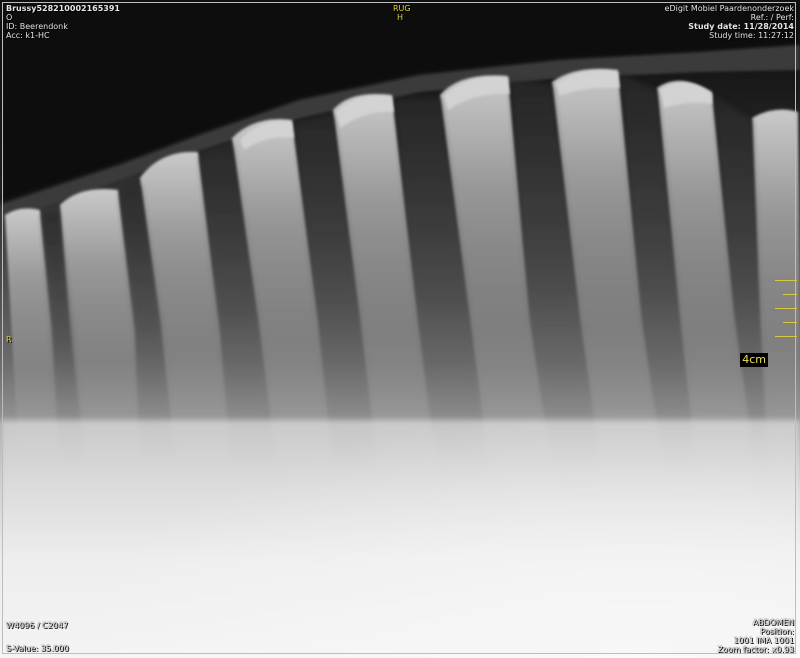  I want to click on zoom-factor: Zoom factor: x0.93, so click(755, 649).